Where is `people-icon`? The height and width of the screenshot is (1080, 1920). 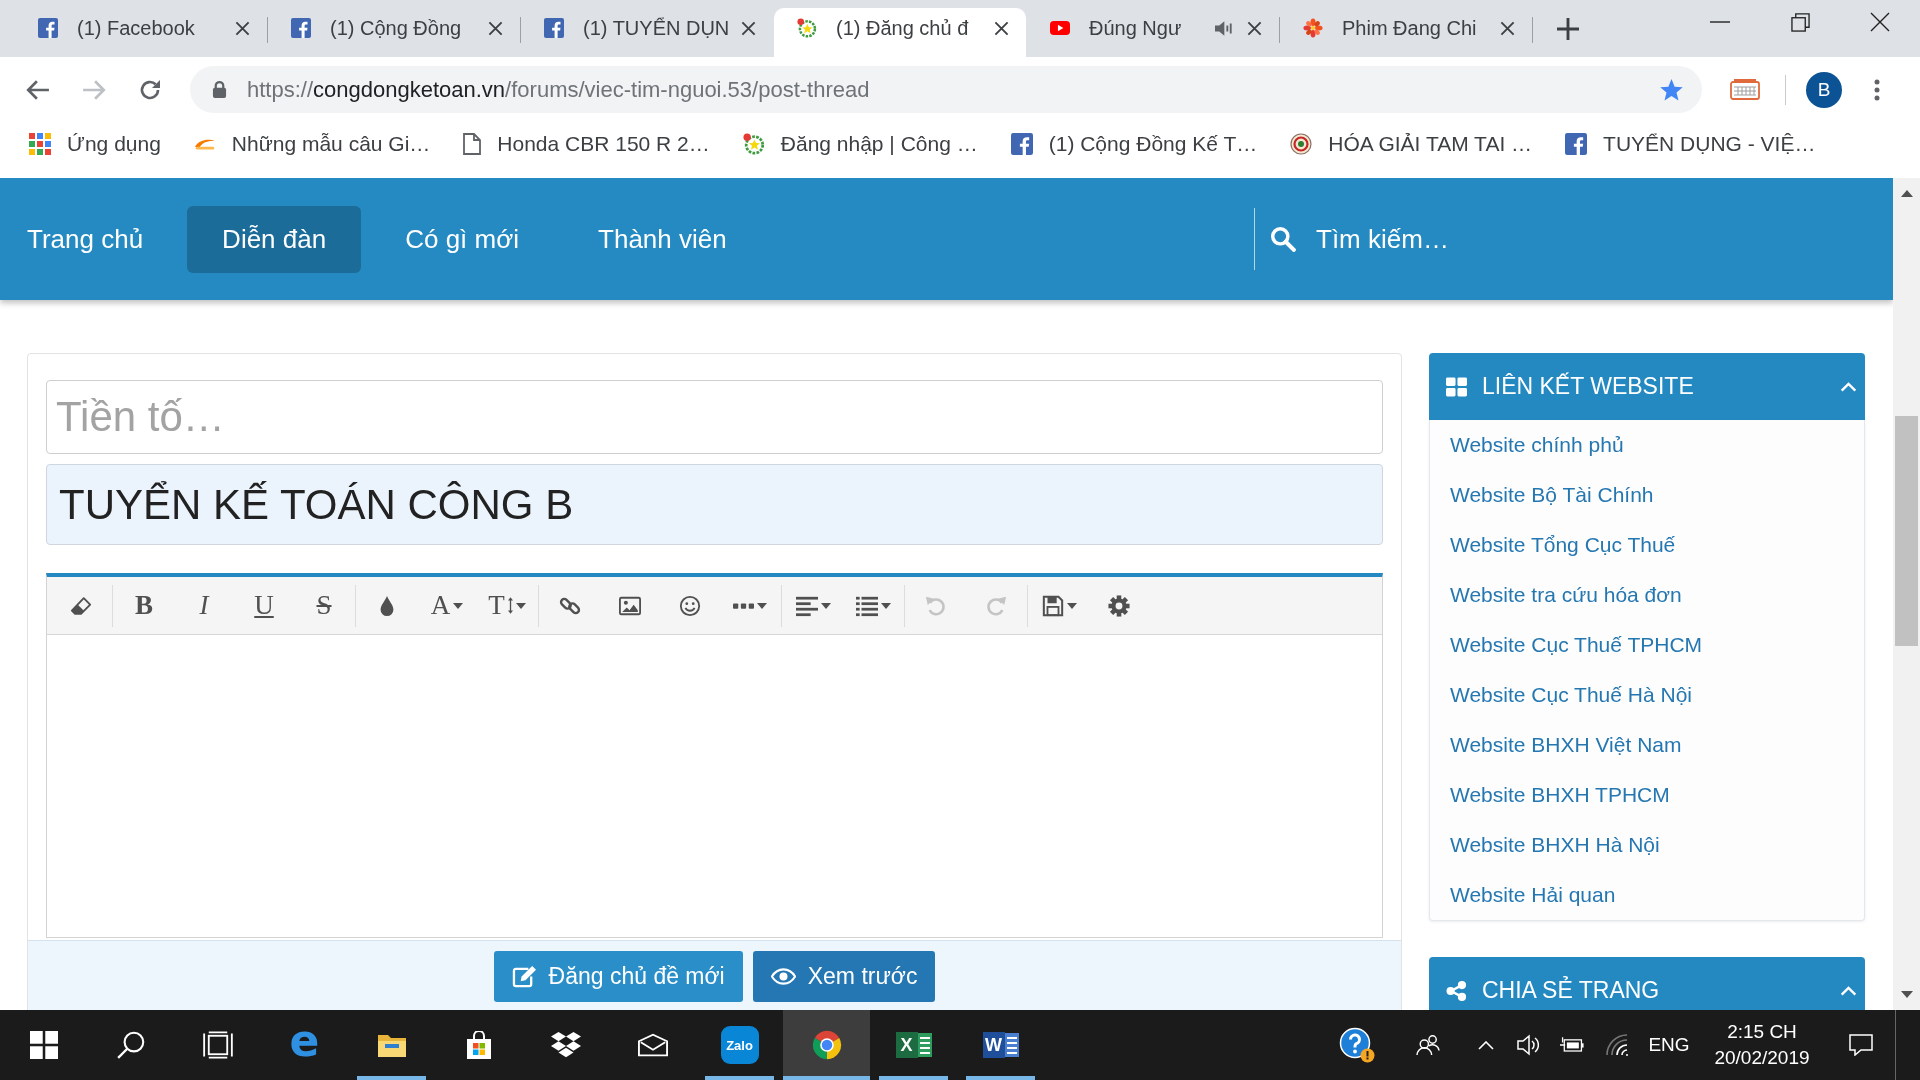
people-icon is located at coordinates (1428, 1045).